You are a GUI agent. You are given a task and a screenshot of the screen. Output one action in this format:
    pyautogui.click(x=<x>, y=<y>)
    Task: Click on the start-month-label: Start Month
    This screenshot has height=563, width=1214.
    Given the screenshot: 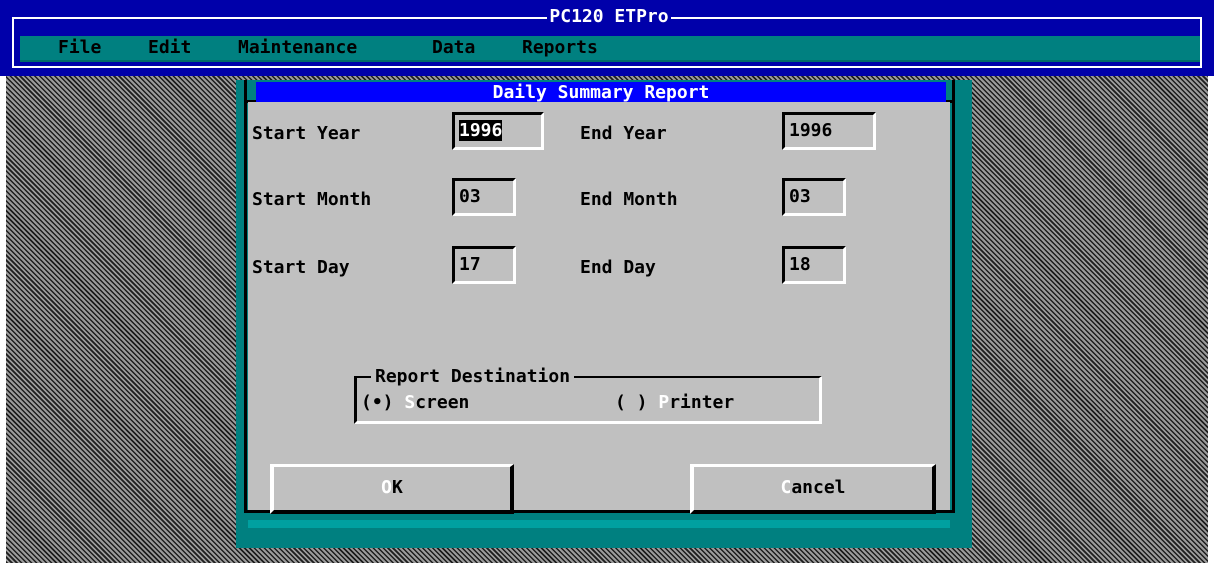 What is the action you would take?
    pyautogui.click(x=312, y=199)
    